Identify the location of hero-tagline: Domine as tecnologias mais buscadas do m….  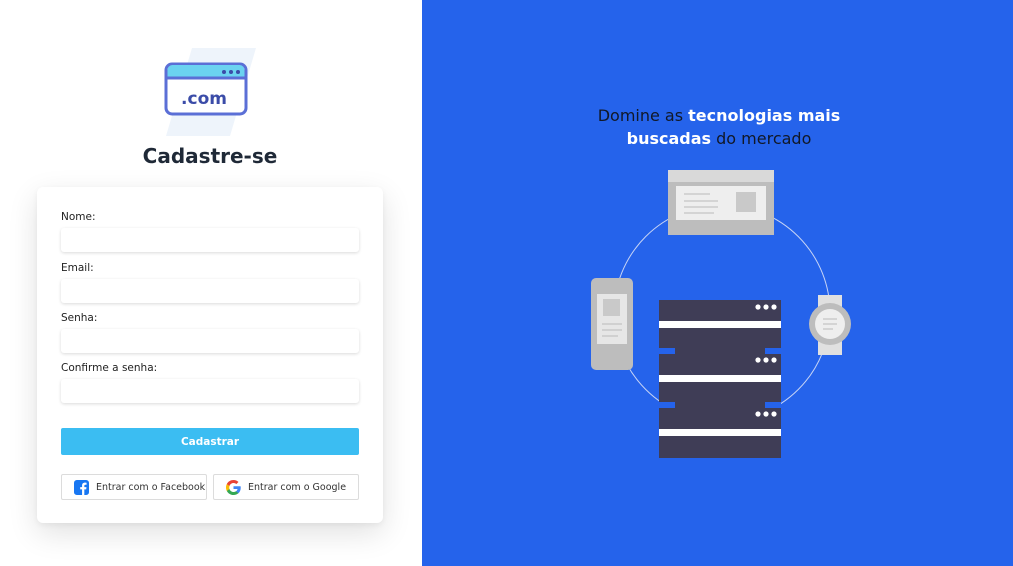
(719, 127).